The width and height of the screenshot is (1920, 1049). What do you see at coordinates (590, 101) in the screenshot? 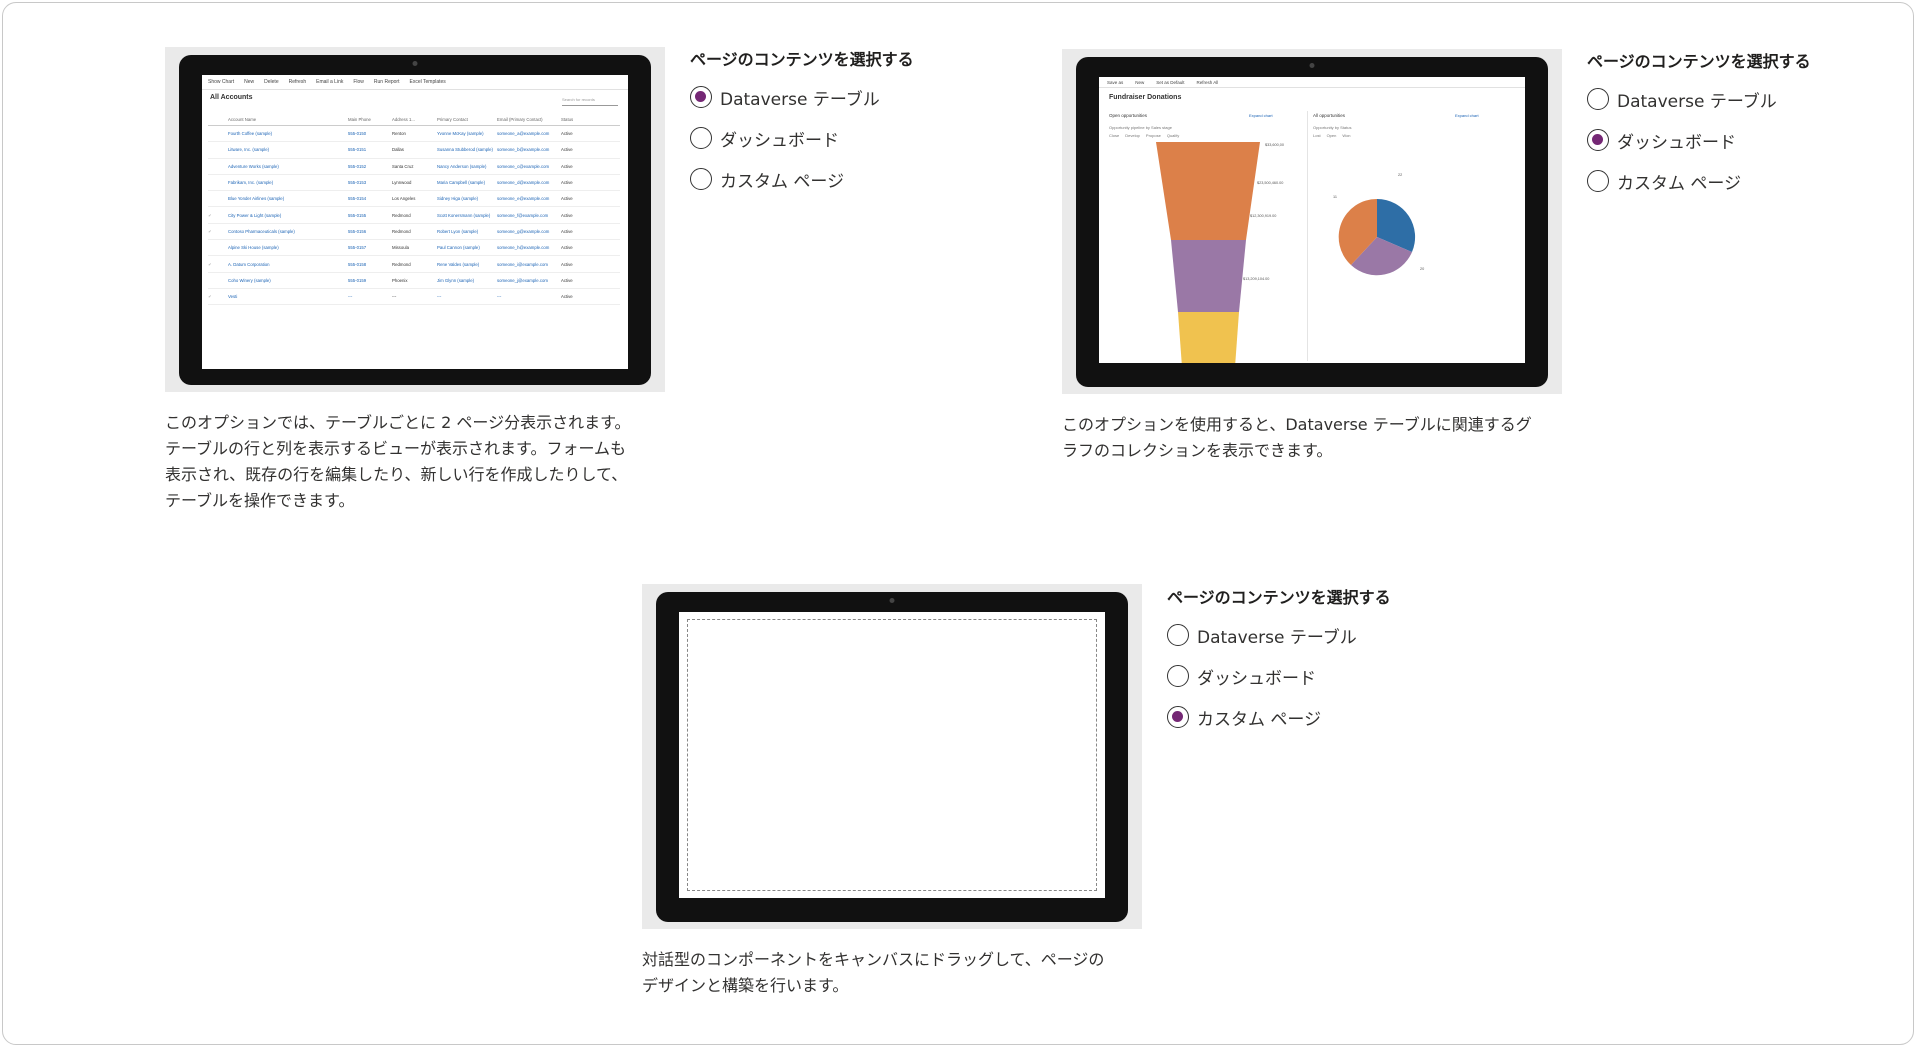
I see `search-box: Search for records` at bounding box center [590, 101].